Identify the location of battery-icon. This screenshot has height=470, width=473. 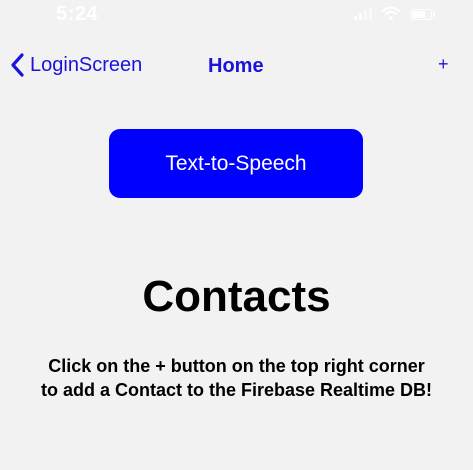
(421, 14).